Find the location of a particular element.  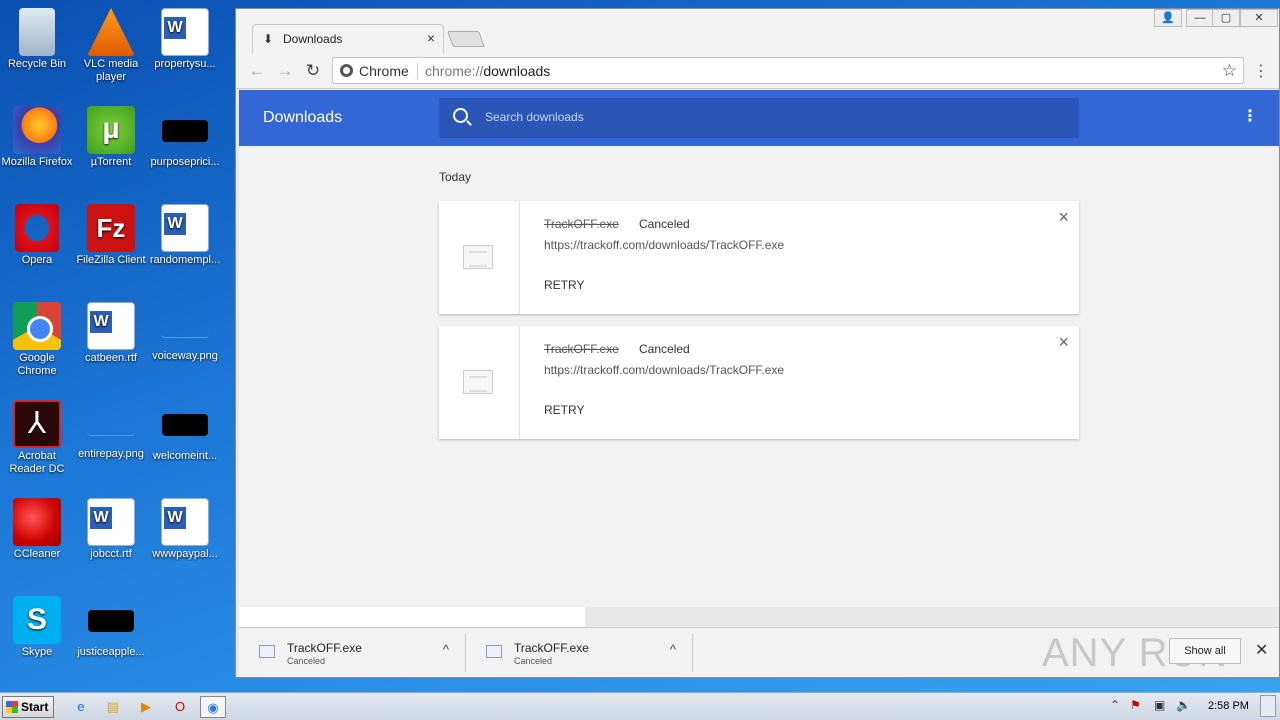

action-center-flag-icon: ⚑ is located at coordinates (1135, 705).